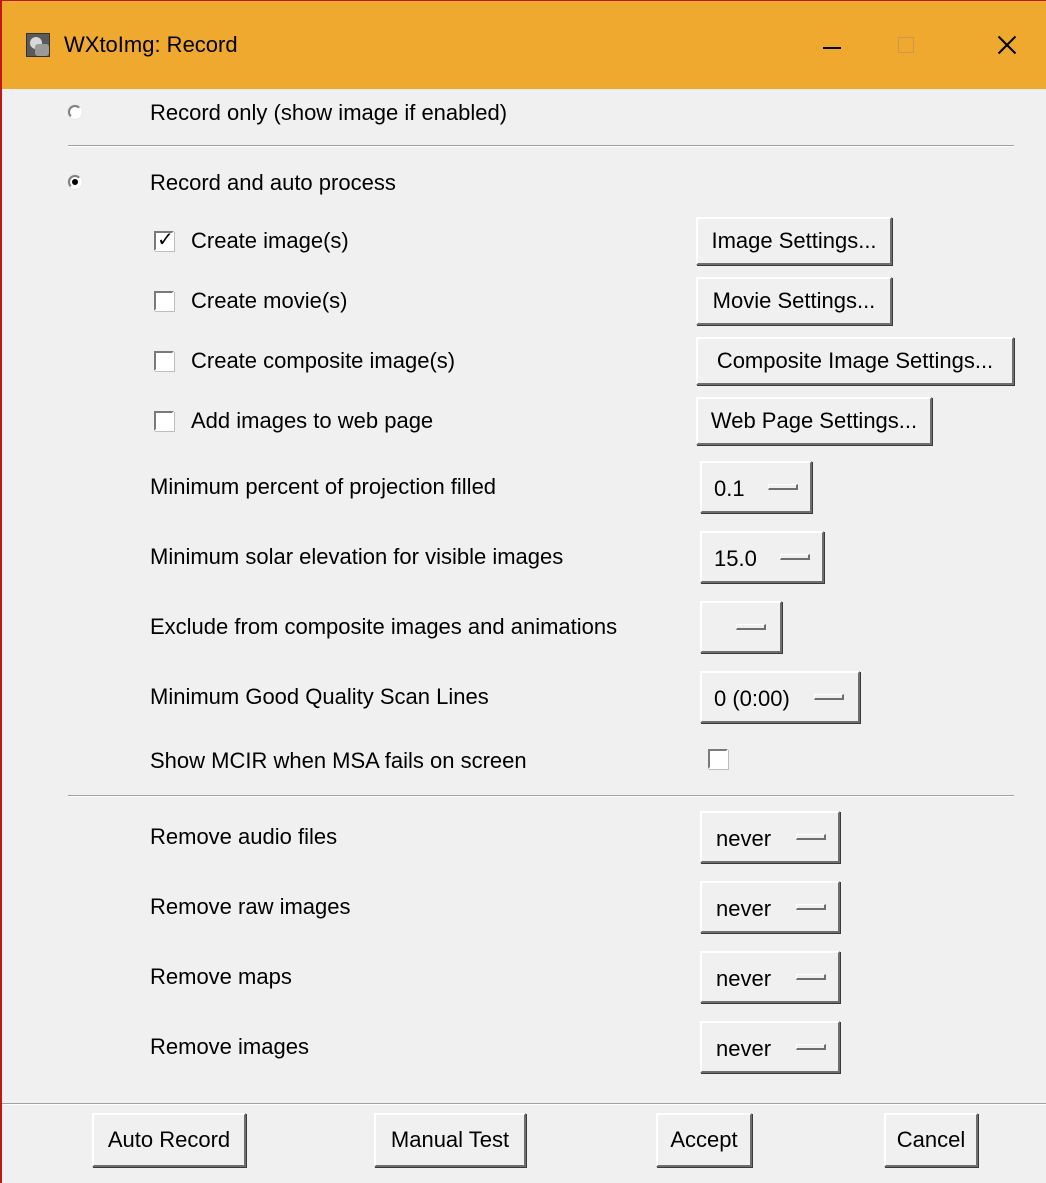 The width and height of the screenshot is (1046, 1183). I want to click on create-composite-checkbox, so click(164, 361).